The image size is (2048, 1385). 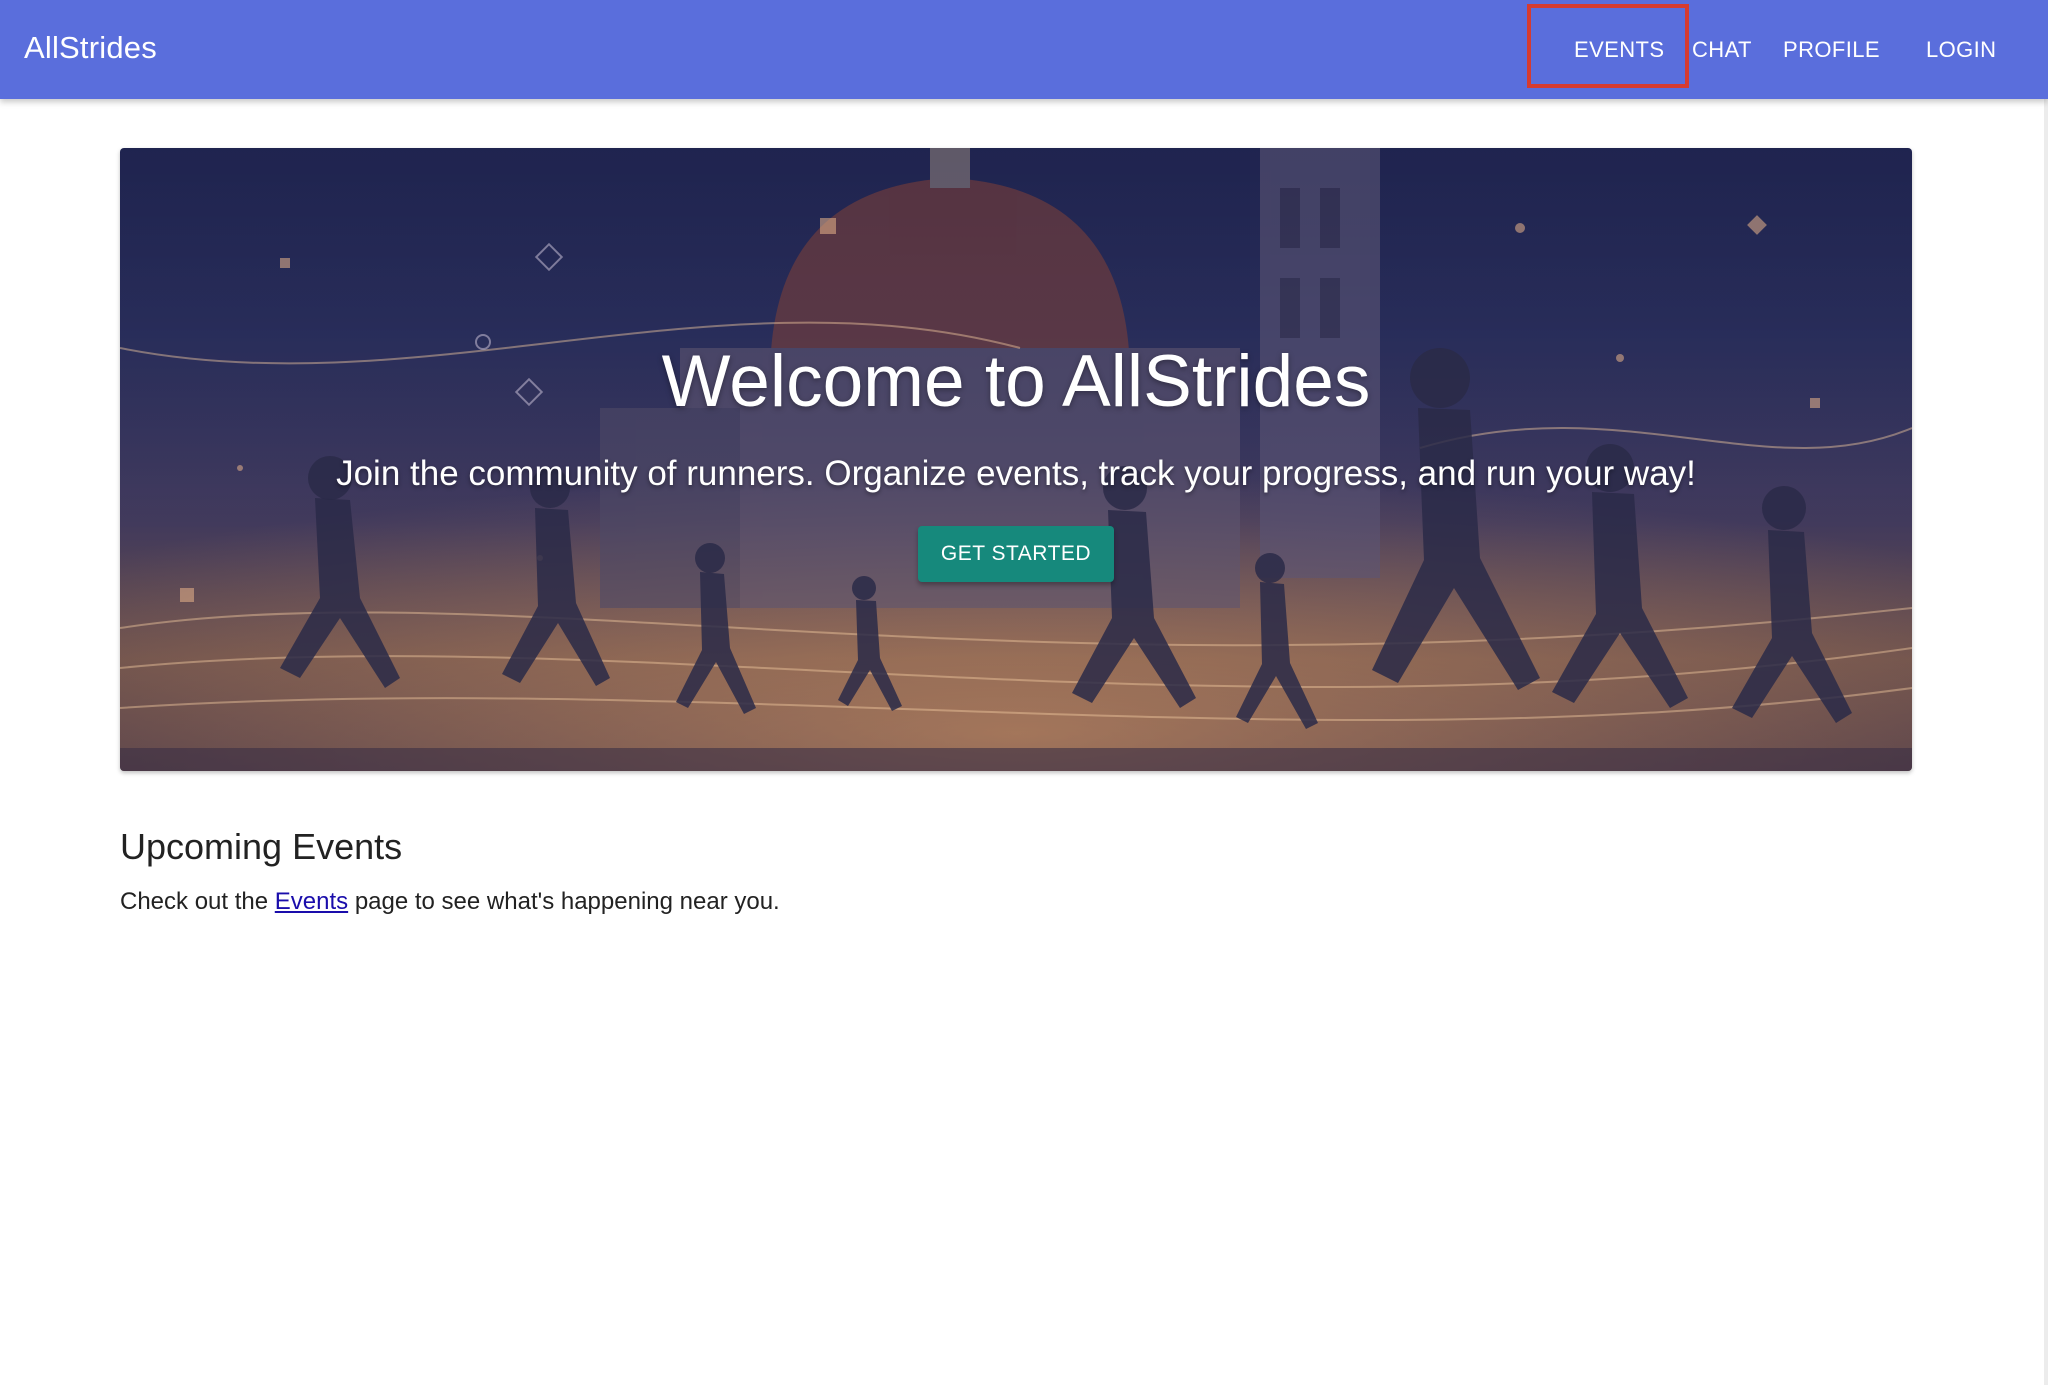 What do you see at coordinates (1961, 50) in the screenshot?
I see `nav-login: LOGIN` at bounding box center [1961, 50].